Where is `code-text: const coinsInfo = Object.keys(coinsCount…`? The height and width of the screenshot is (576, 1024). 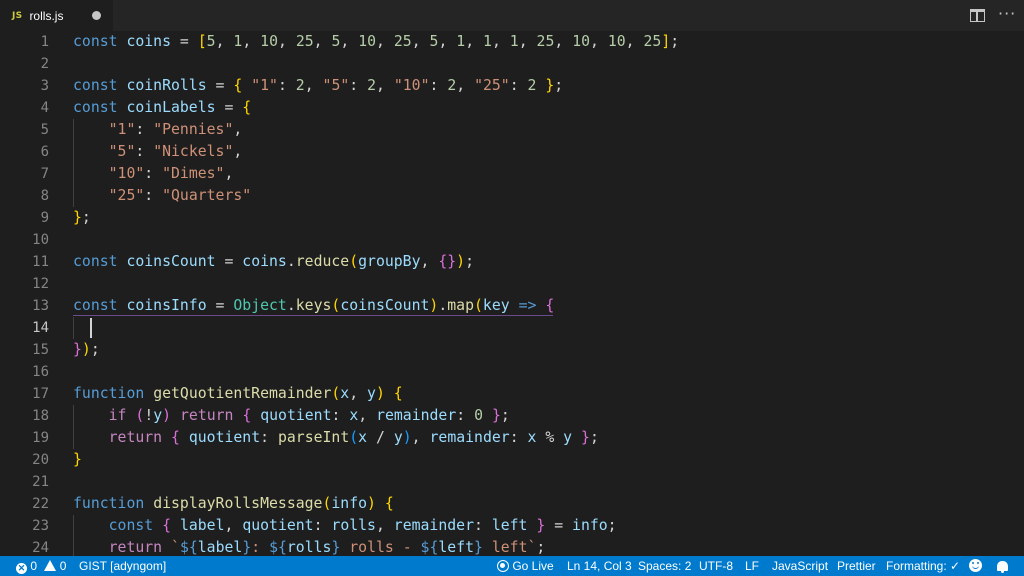 code-text: const coinsInfo = Object.keys(coinsCount… is located at coordinates (314, 305).